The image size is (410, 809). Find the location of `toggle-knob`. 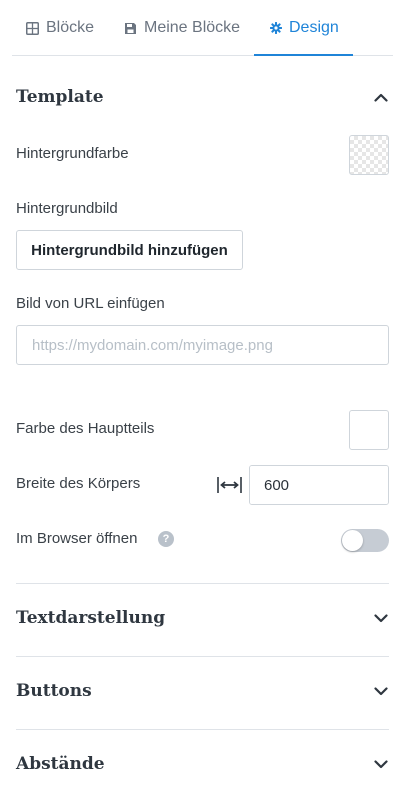

toggle-knob is located at coordinates (352, 540).